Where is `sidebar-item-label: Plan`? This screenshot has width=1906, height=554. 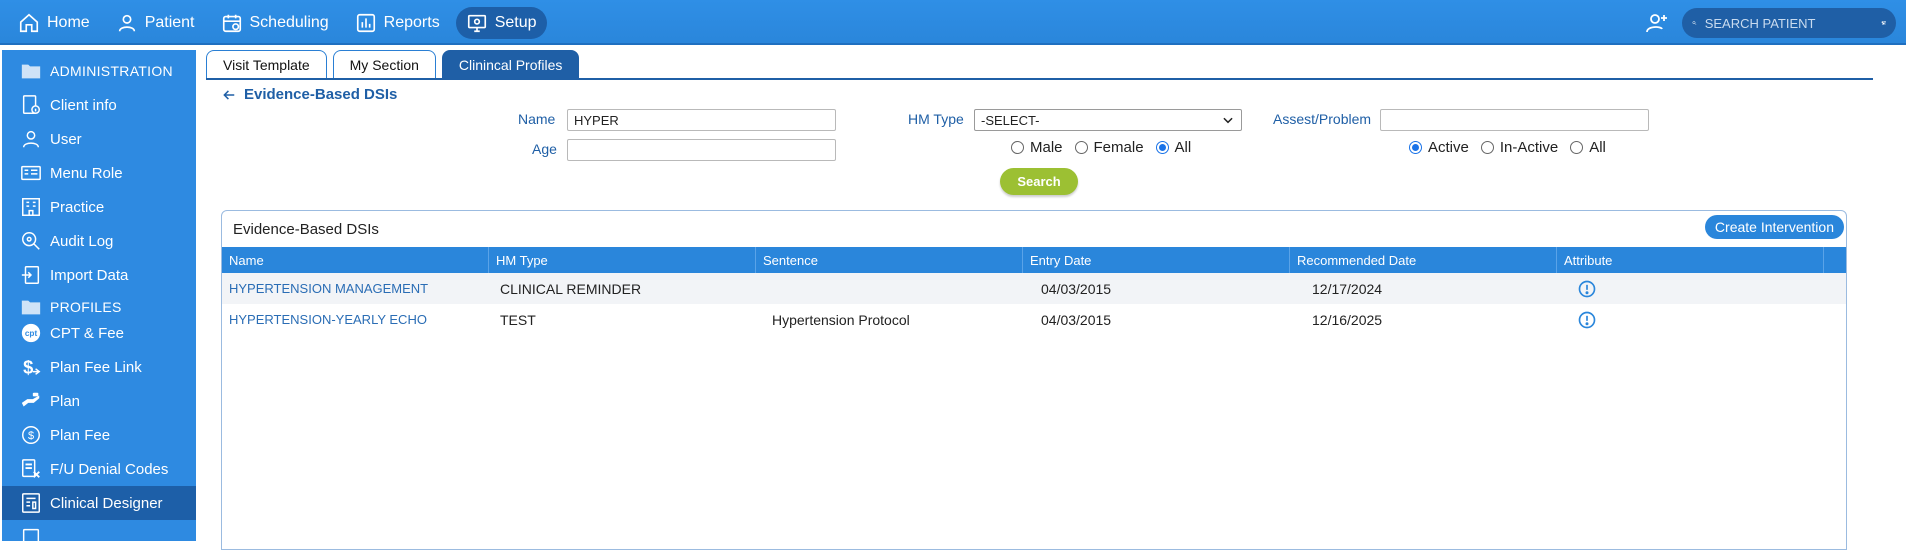 sidebar-item-label: Plan is located at coordinates (65, 401).